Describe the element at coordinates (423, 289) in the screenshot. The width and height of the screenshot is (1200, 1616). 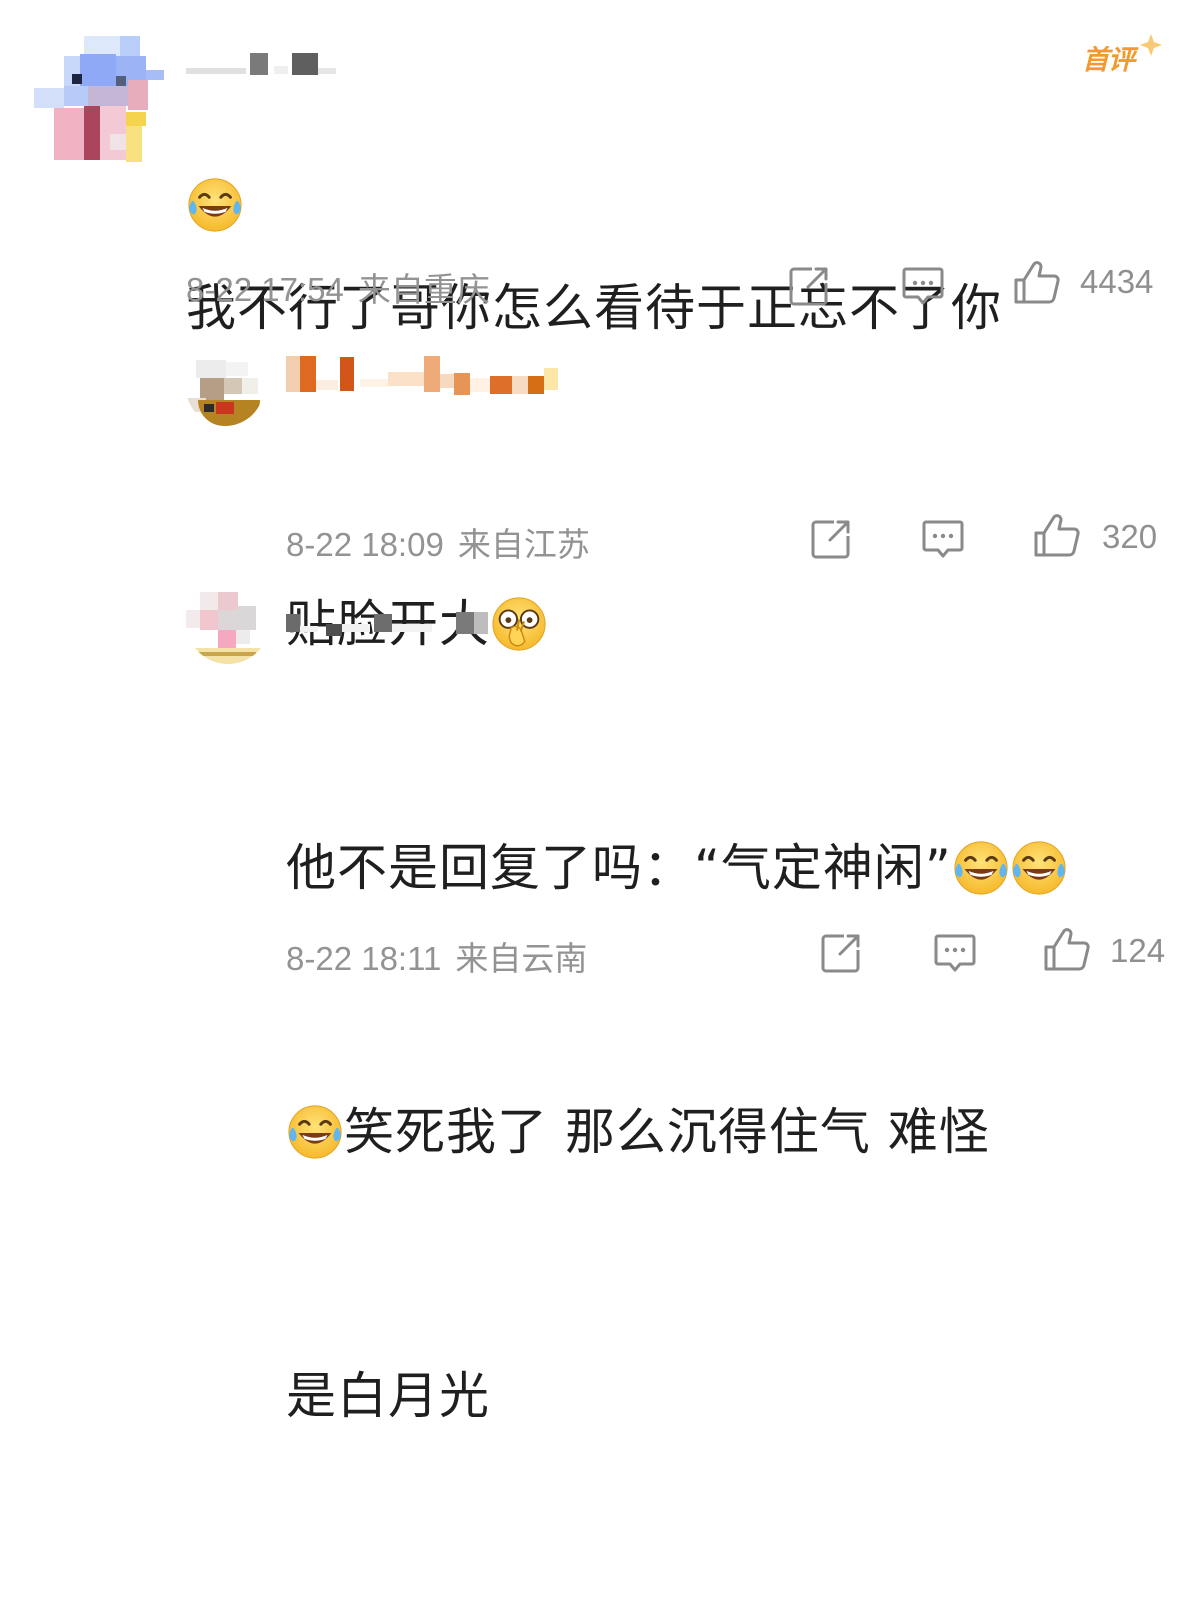
I see `comment-location: 来自重庆` at that location.